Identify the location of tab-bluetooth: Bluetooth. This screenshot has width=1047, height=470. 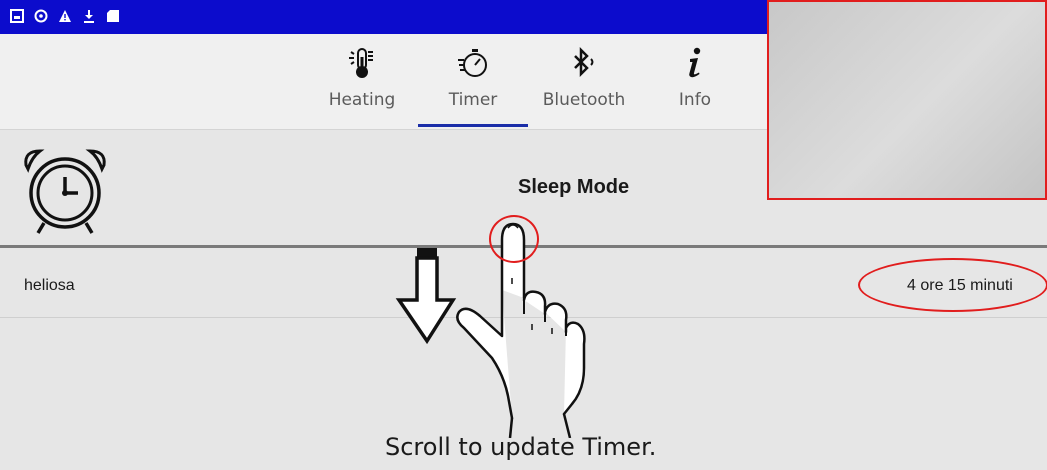
(584, 82).